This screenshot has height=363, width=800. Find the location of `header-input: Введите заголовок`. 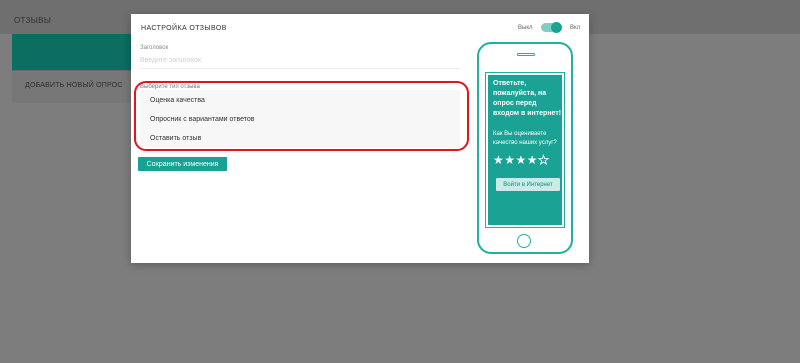

header-input: Введите заголовок is located at coordinates (300, 63).